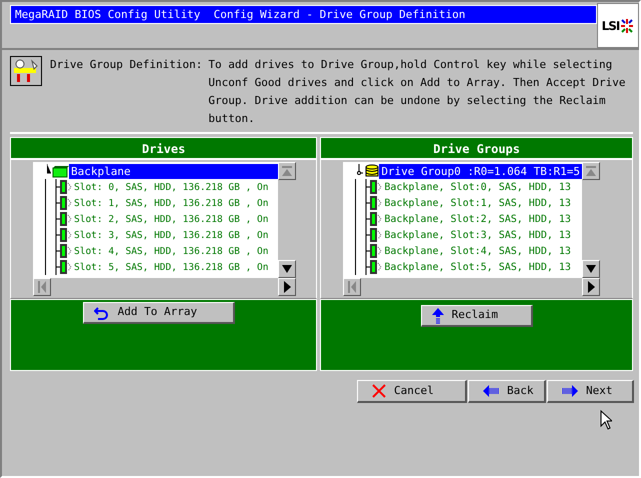 The image size is (641, 478). Describe the element at coordinates (477, 235) in the screenshot. I see `tree-item: Backplane, Slot:3, SAS, HDD, 13` at that location.